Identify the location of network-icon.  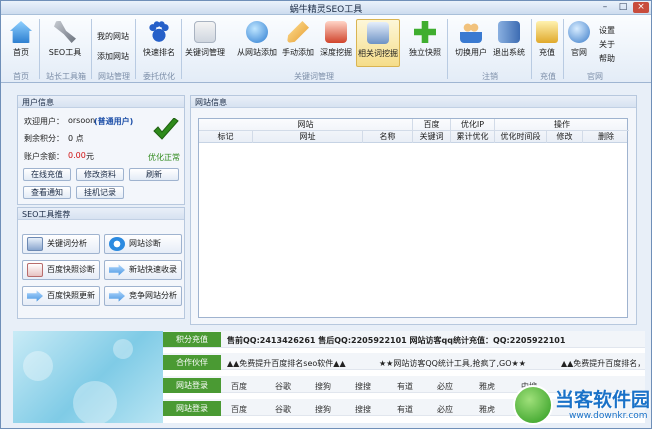
(378, 33).